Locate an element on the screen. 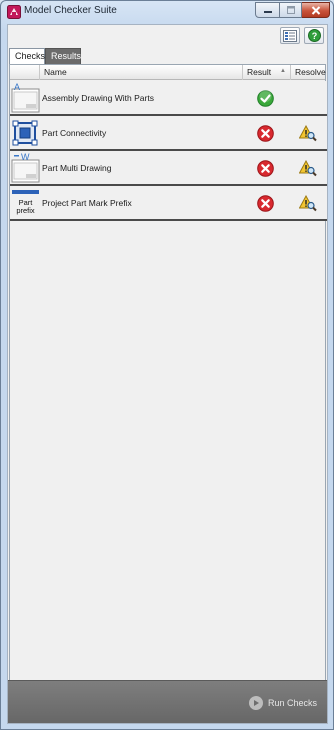 The width and height of the screenshot is (334, 730). check-name: Project Part Mark Prefix is located at coordinates (87, 203).